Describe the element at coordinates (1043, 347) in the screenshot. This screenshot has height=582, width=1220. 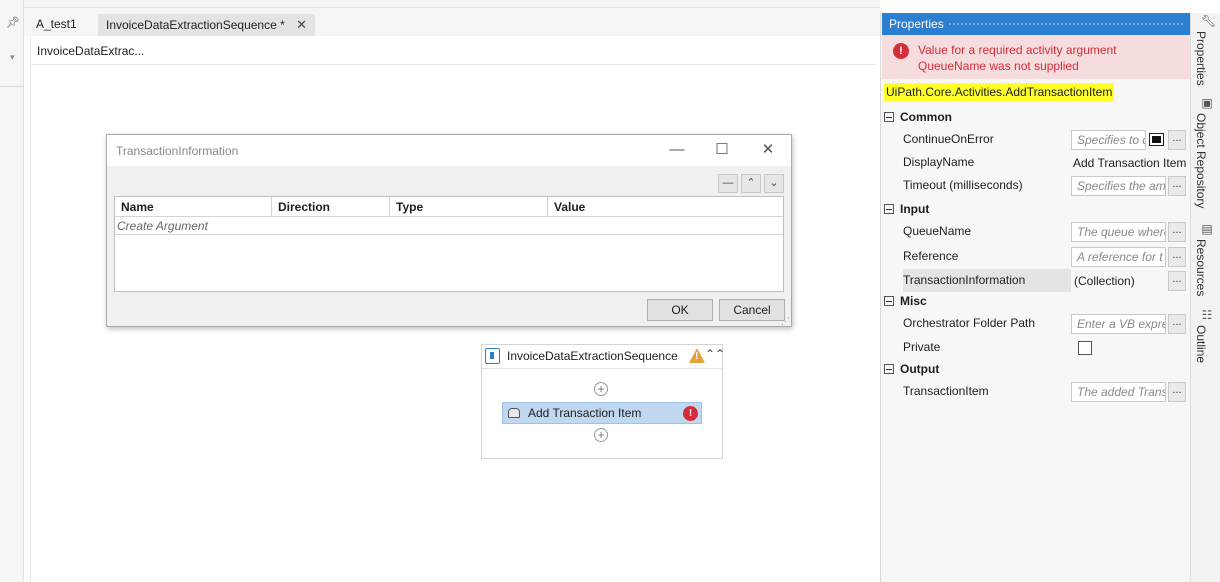
I see `property-private: Private` at that location.